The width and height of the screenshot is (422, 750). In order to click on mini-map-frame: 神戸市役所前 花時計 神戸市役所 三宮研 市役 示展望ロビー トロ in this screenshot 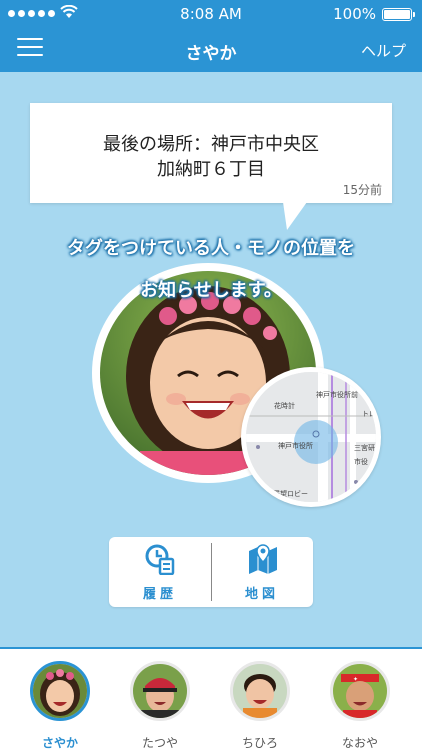, I will do `click(311, 437)`.